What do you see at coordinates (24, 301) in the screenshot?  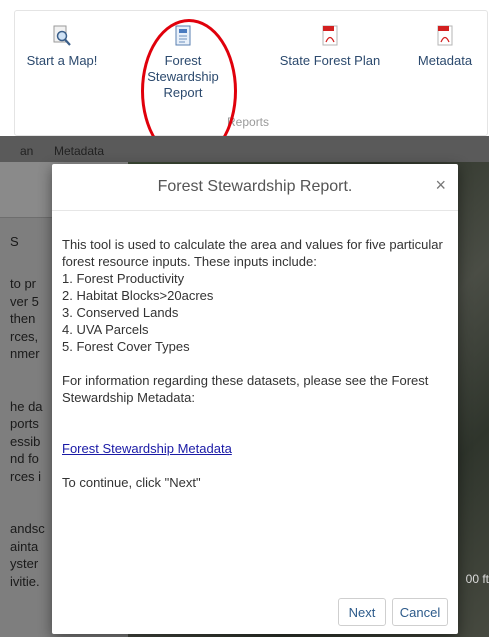 I see `background-panel-line: ver 5` at bounding box center [24, 301].